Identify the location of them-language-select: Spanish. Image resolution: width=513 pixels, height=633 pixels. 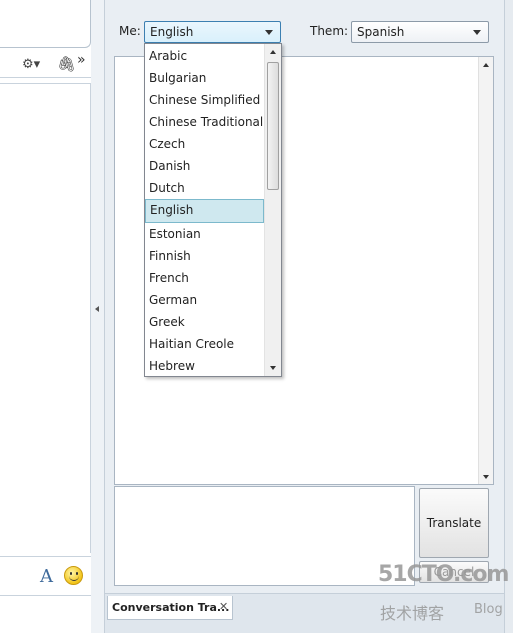
(420, 32).